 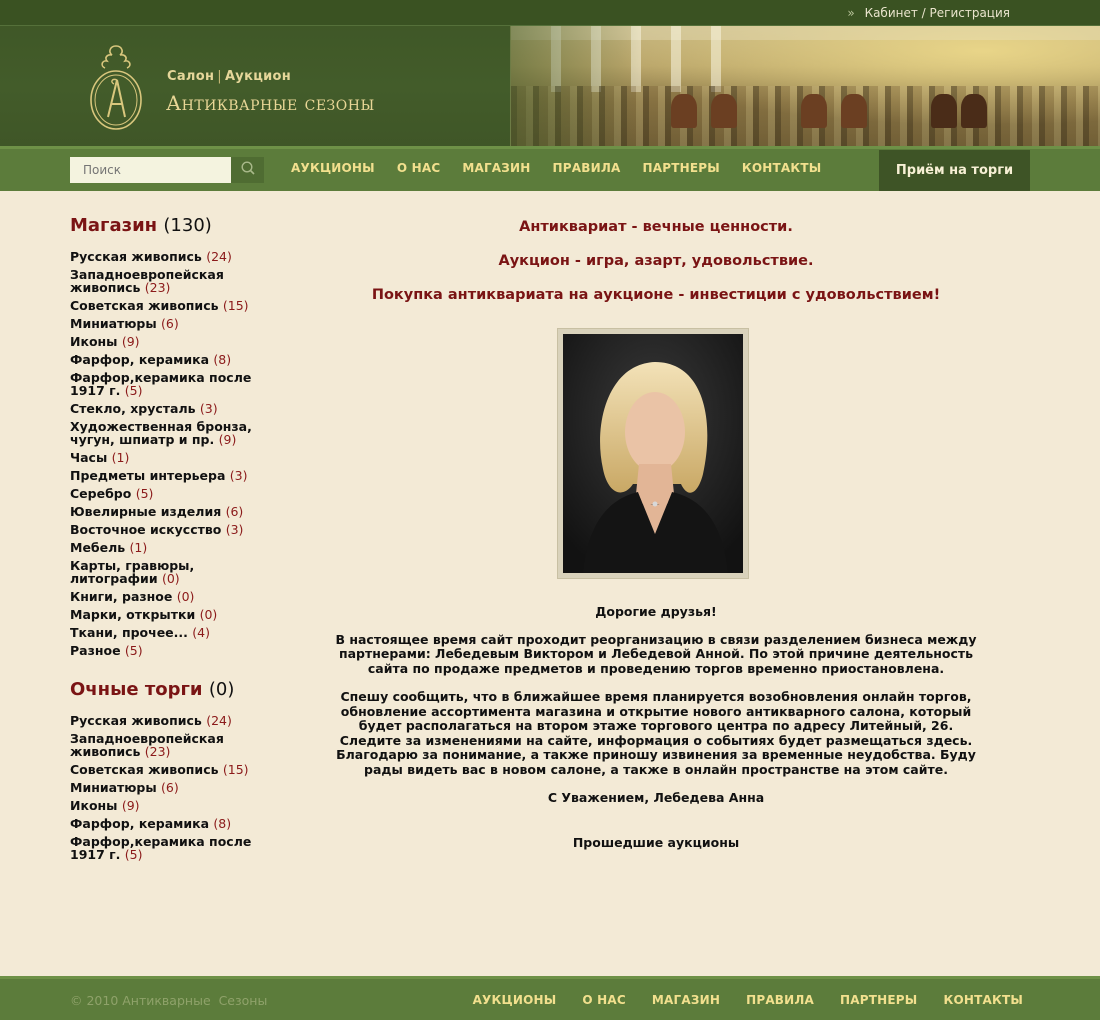 What do you see at coordinates (515, 1000) in the screenshot?
I see `footer-nav-auctions: АУКЦИОНЫ` at bounding box center [515, 1000].